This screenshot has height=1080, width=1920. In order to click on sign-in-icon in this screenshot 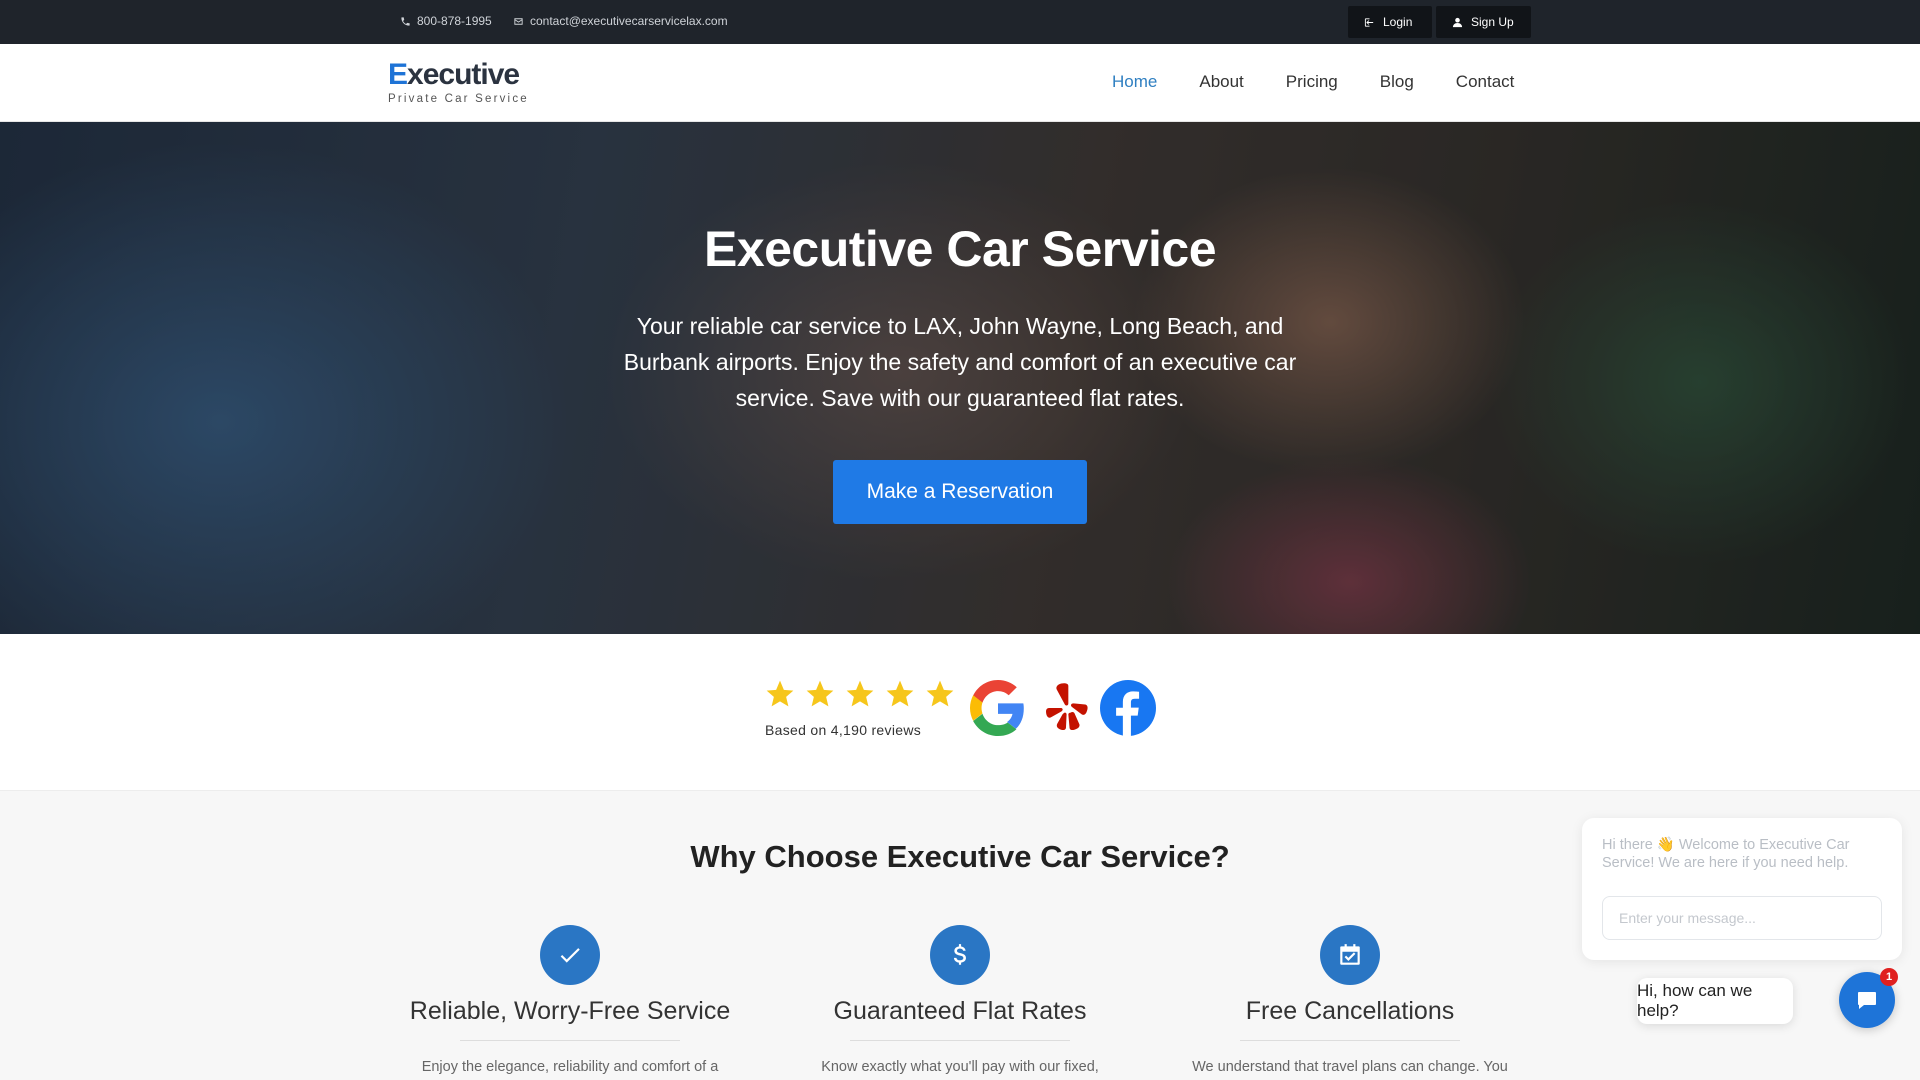, I will do `click(1369, 22)`.